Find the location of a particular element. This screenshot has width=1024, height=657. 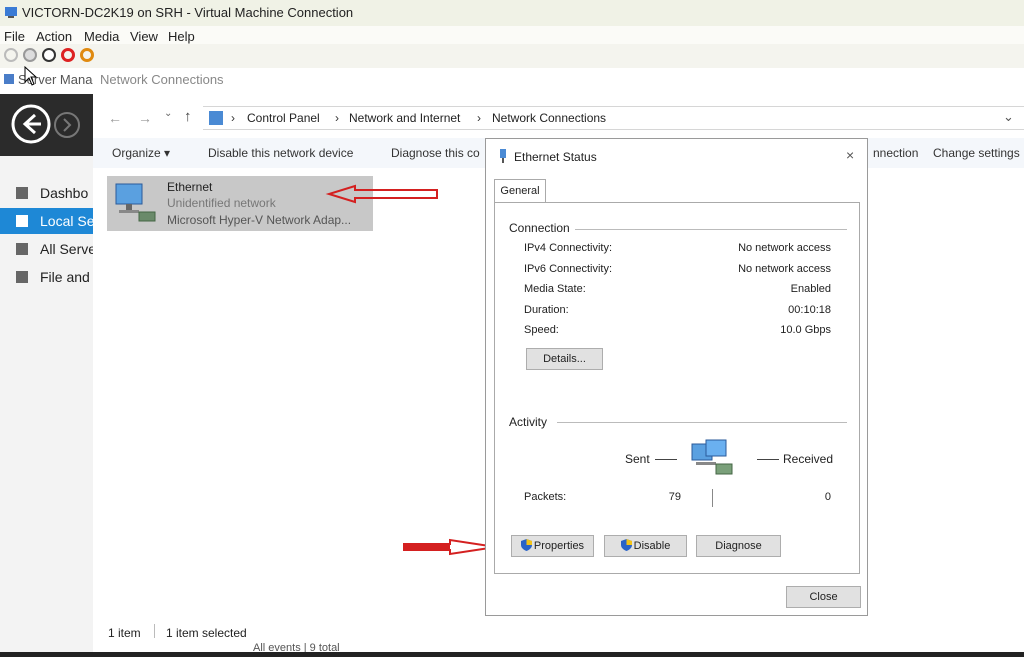

diagnose-button: Diagnose is located at coordinates (738, 546).